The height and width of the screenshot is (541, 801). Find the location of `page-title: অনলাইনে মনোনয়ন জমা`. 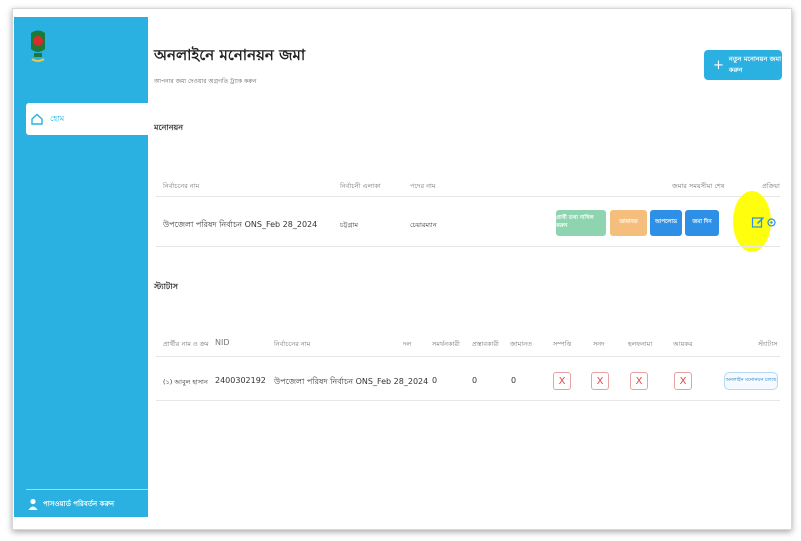

page-title: অনলাইনে মনোনয়ন জমা is located at coordinates (230, 55).